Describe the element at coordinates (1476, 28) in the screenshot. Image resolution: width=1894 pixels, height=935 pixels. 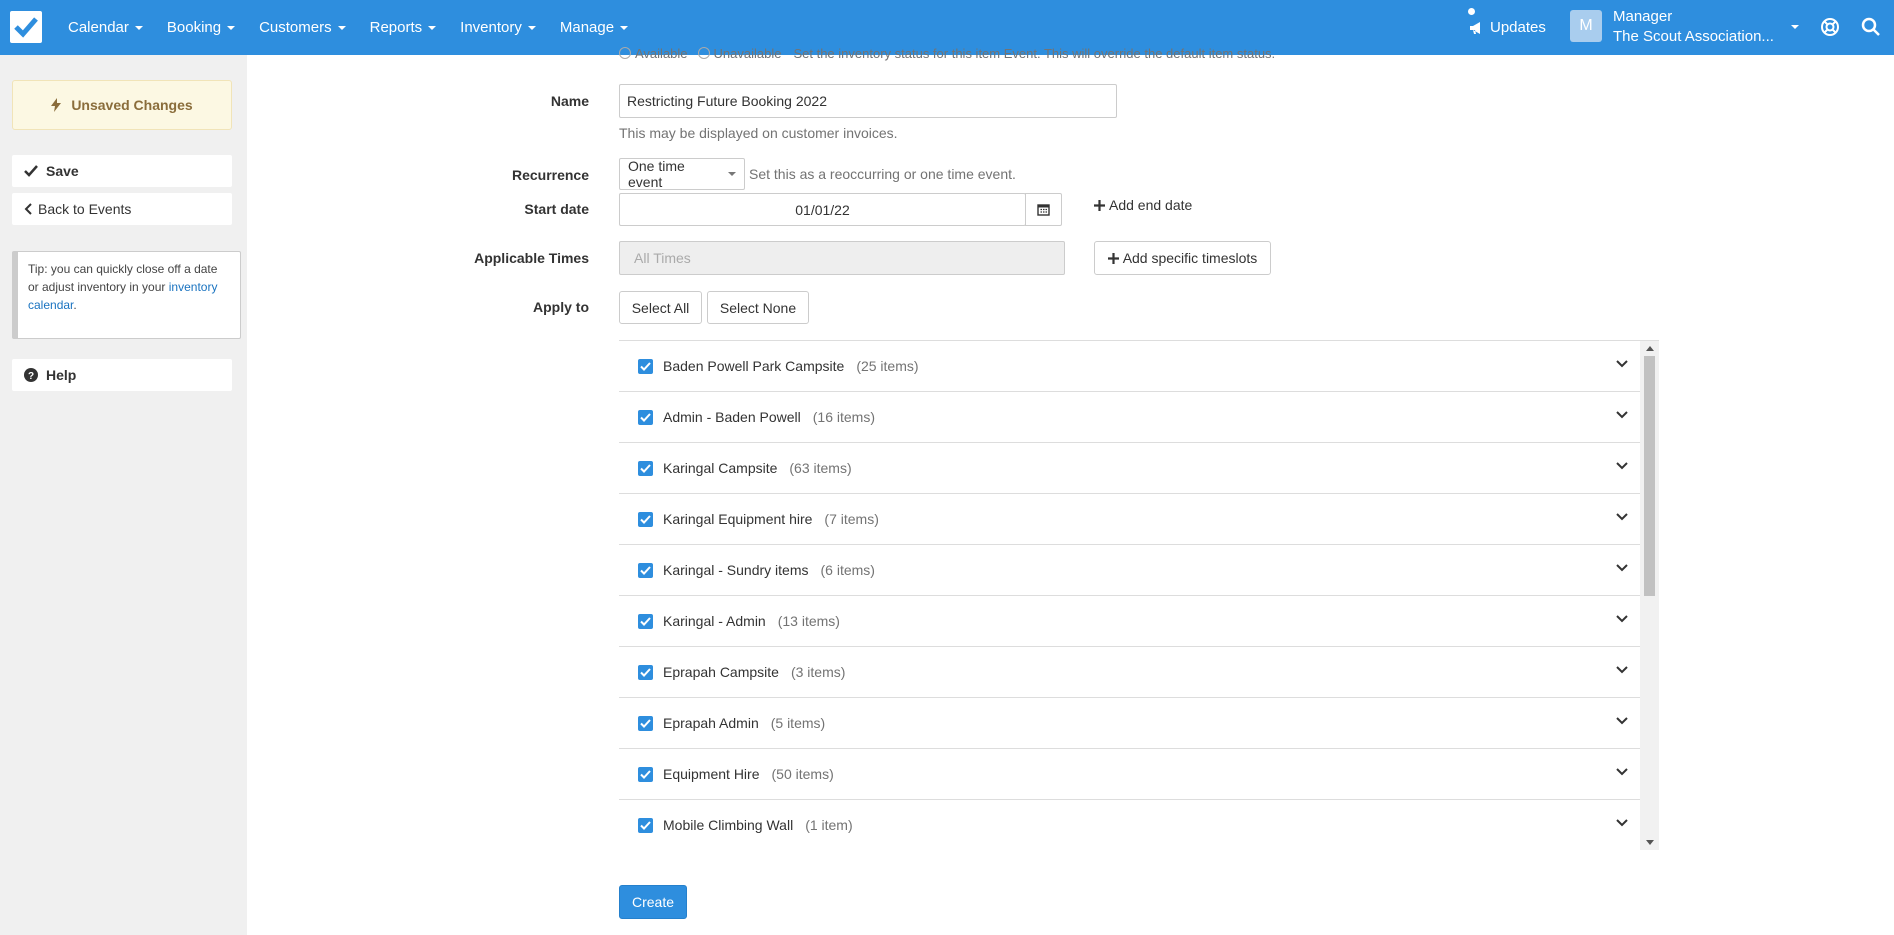
I see `megaphone-icon` at that location.